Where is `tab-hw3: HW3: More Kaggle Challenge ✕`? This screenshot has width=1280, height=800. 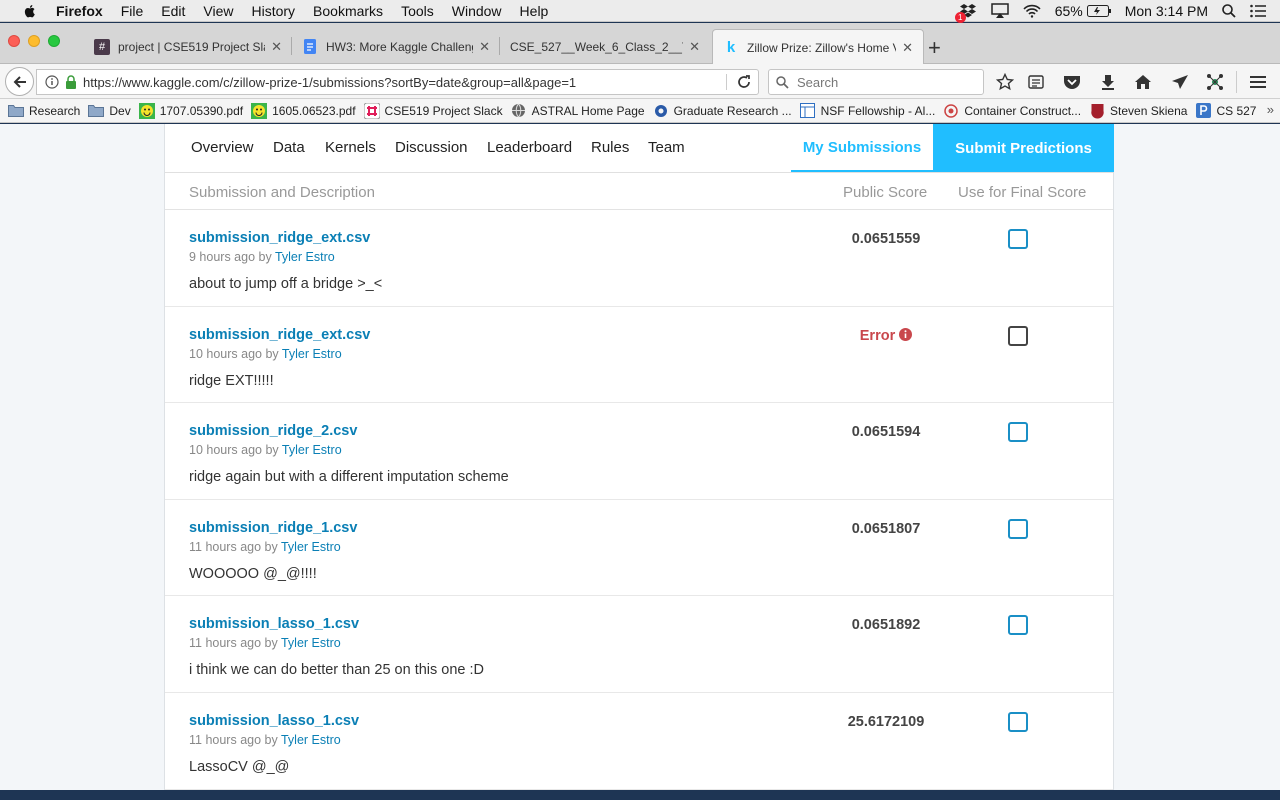
tab-hw3: HW3: More Kaggle Challenge ✕ is located at coordinates (396, 46).